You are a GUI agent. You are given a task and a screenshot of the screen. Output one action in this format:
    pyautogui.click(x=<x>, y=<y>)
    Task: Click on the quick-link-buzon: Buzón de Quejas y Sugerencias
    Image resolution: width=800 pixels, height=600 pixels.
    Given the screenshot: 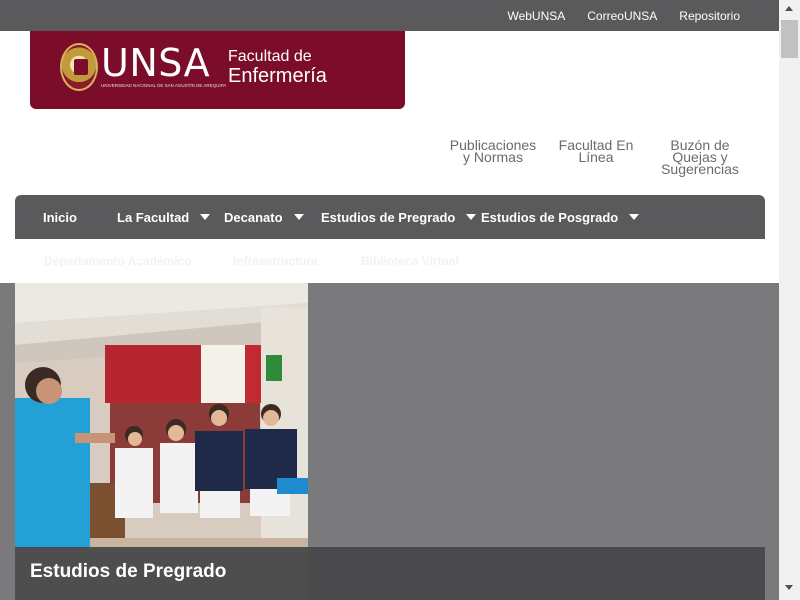 What is the action you would take?
    pyautogui.click(x=700, y=157)
    